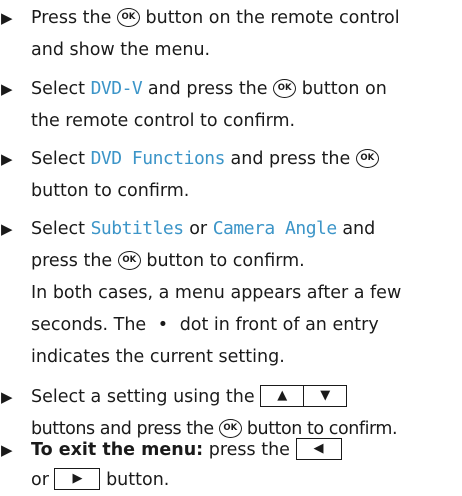 The width and height of the screenshot is (462, 496). What do you see at coordinates (117, 450) in the screenshot?
I see `exit-menu-label: To exit the menu:` at bounding box center [117, 450].